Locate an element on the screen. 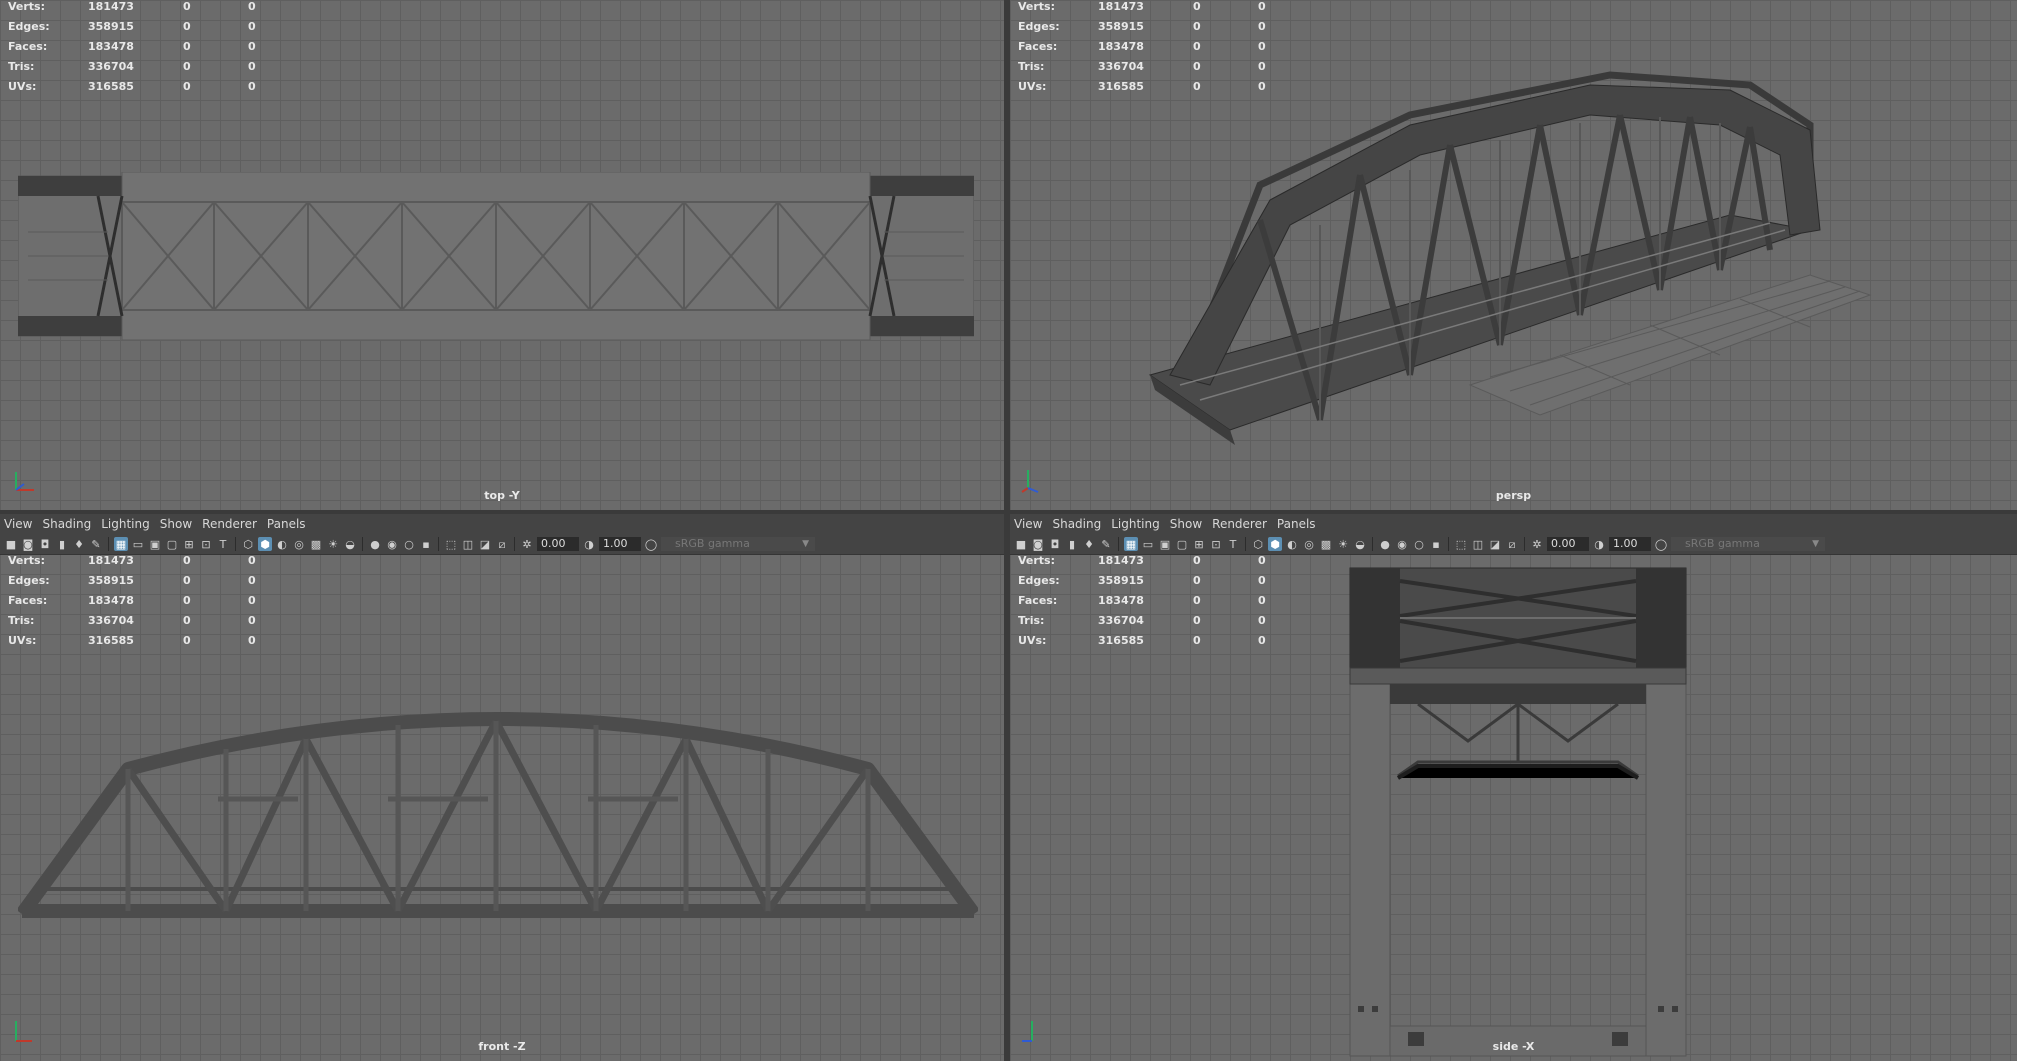 The width and height of the screenshot is (2017, 1061). bridge-model-top is located at coordinates (496, 256).